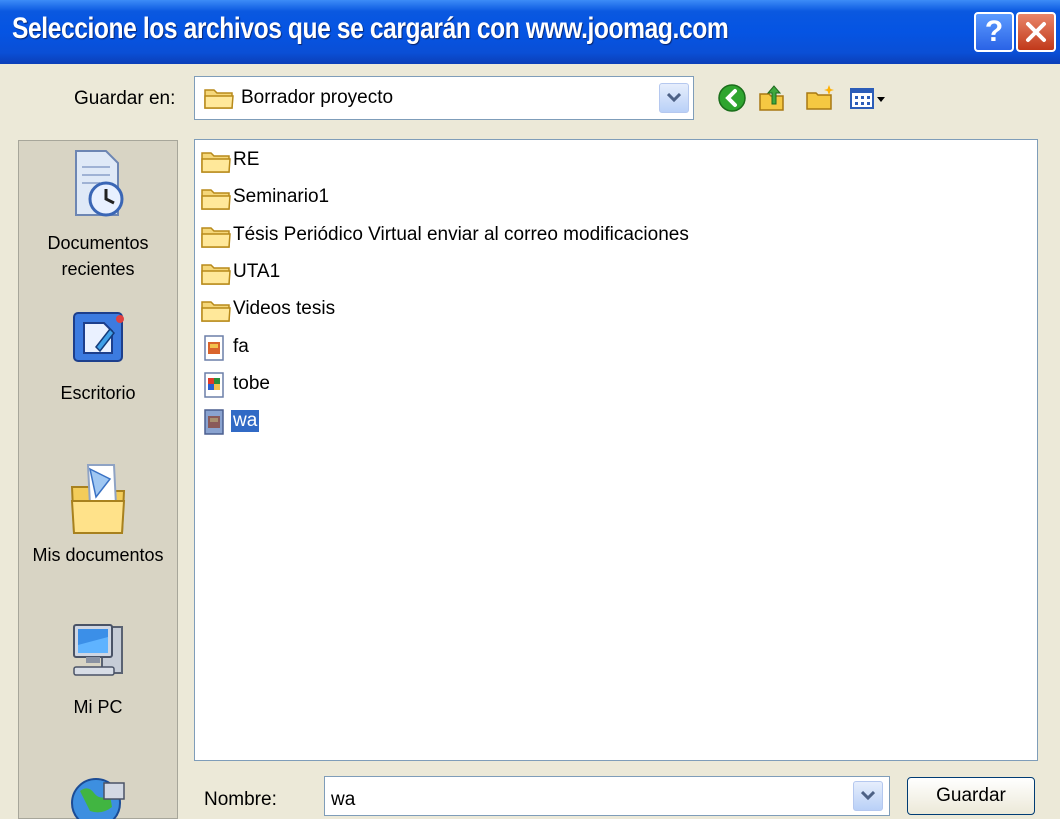 The width and height of the screenshot is (1060, 819). What do you see at coordinates (772, 98) in the screenshot?
I see `up-folder-icon` at bounding box center [772, 98].